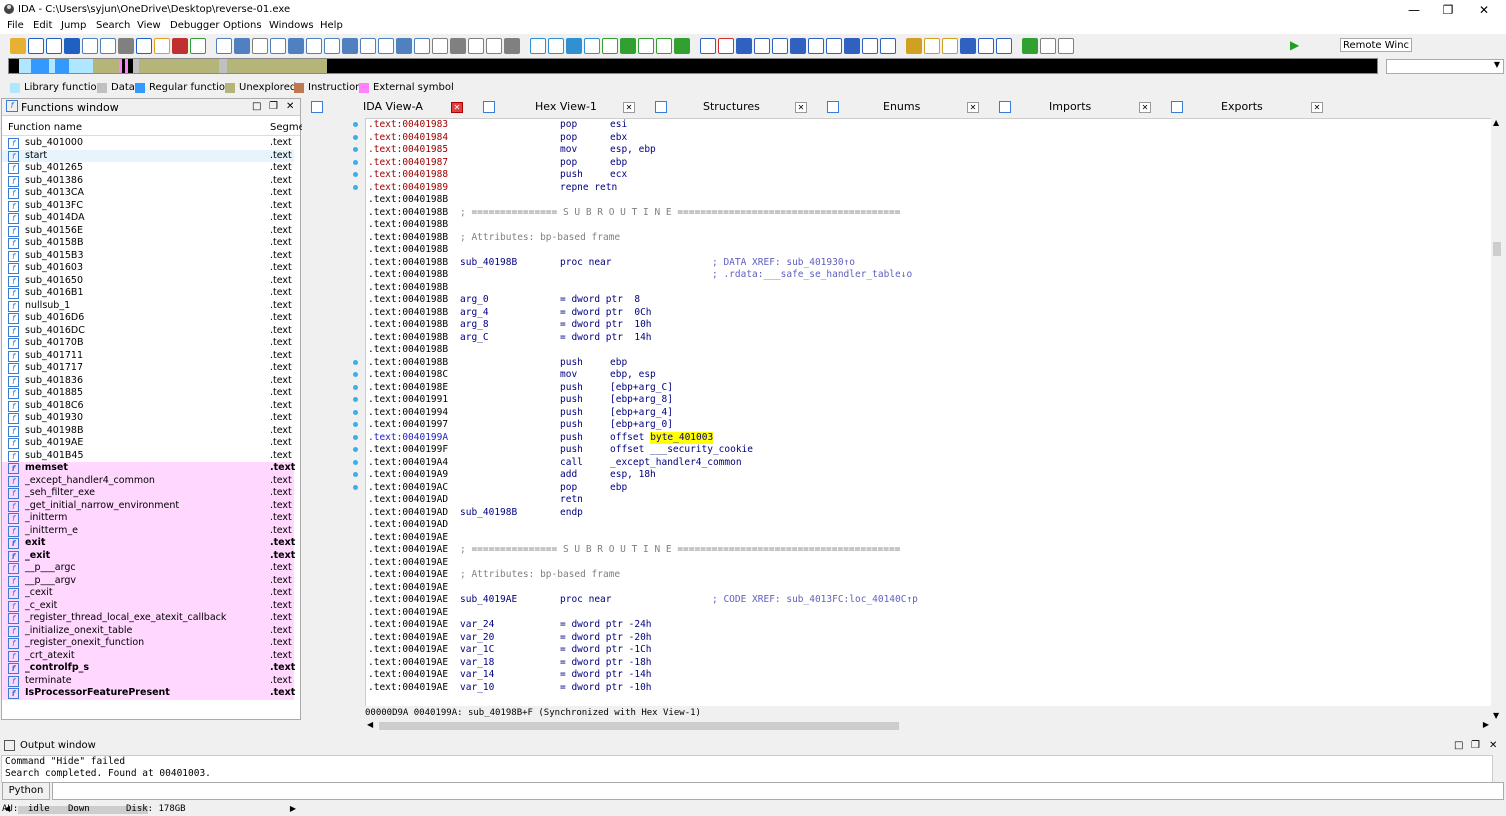 The width and height of the screenshot is (1506, 816). I want to click on function-list-item: f start .text, so click(148, 155).